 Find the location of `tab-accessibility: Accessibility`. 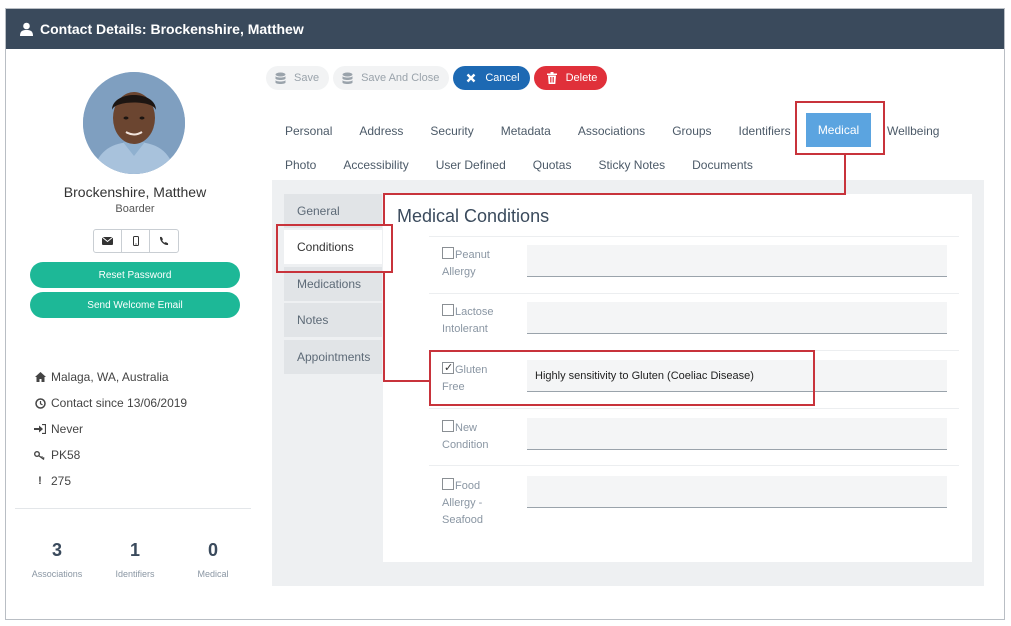

tab-accessibility: Accessibility is located at coordinates (375, 165).